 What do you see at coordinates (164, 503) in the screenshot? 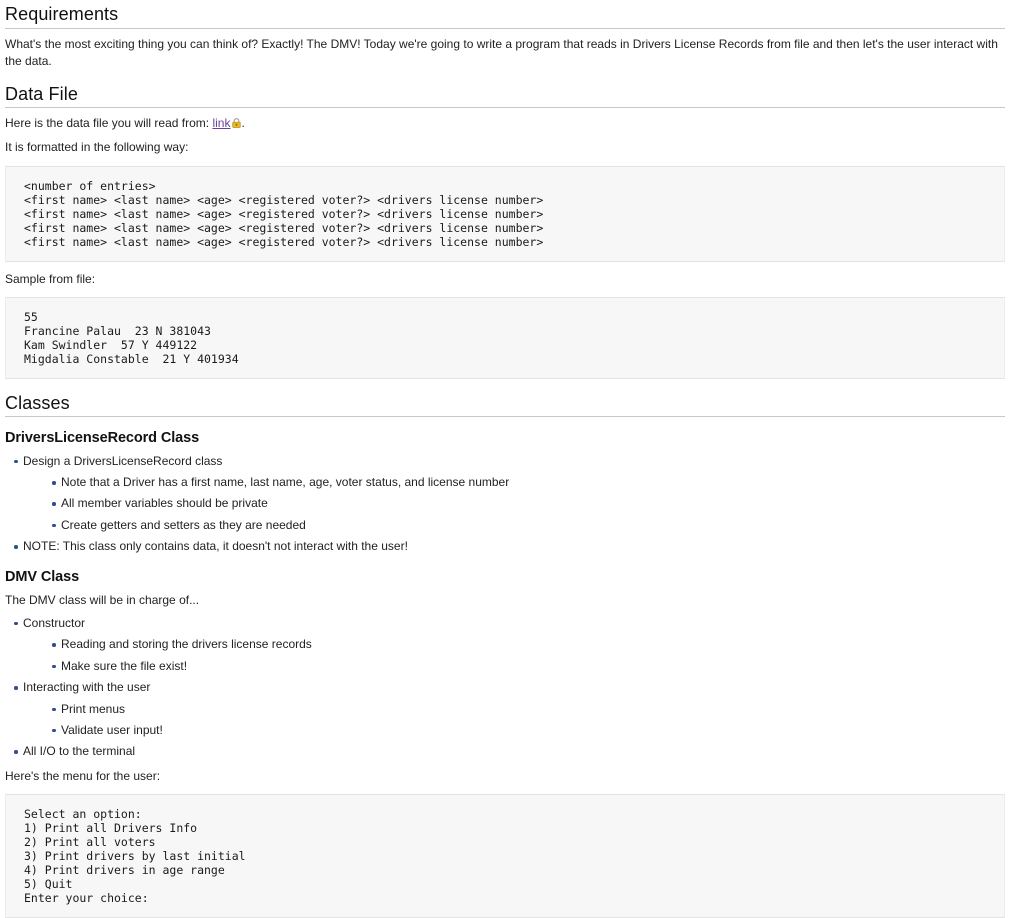
I see `list-item-label: All member variables should be private` at bounding box center [164, 503].